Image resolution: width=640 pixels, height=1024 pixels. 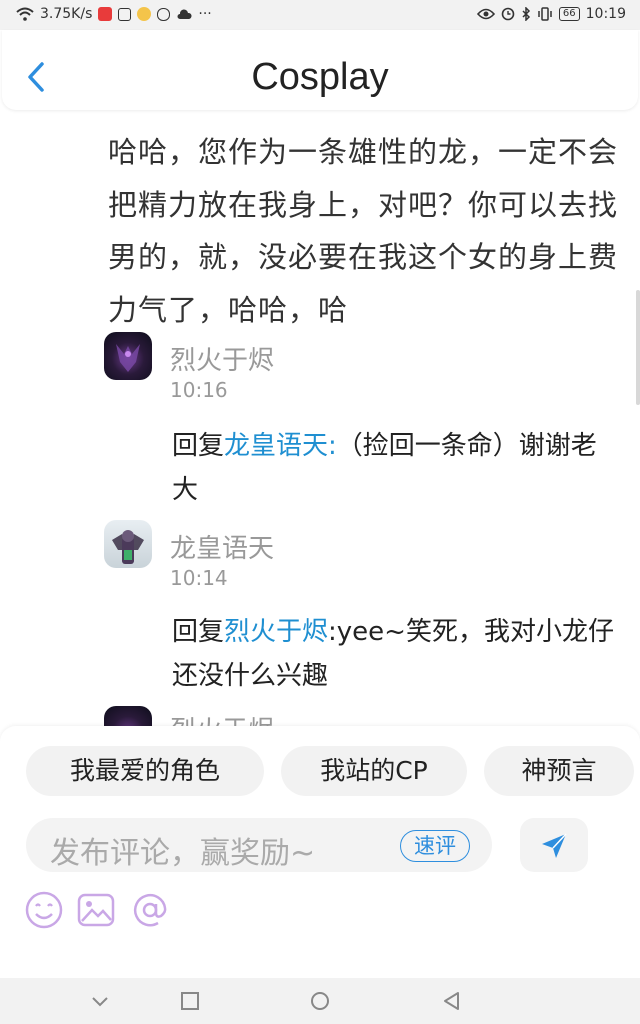 What do you see at coordinates (222, 358) in the screenshot?
I see `username: 烈火于烬` at bounding box center [222, 358].